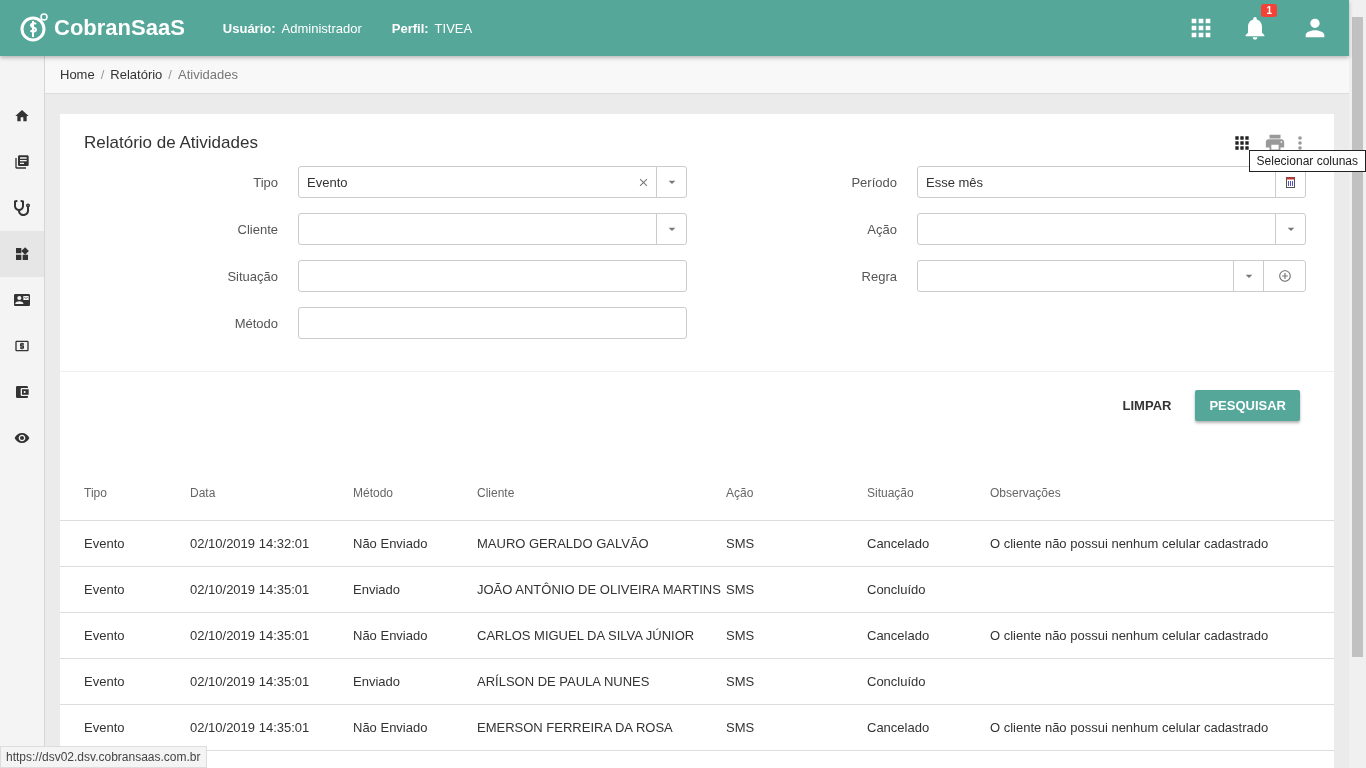 The image size is (1366, 768). What do you see at coordinates (881, 229) in the screenshot?
I see `field-label: Ação` at bounding box center [881, 229].